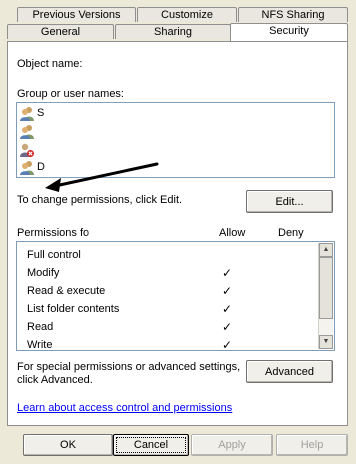 The height and width of the screenshot is (464, 356). Describe the element at coordinates (166, 310) in the screenshot. I see `permission-row: List folder contents ✓` at that location.